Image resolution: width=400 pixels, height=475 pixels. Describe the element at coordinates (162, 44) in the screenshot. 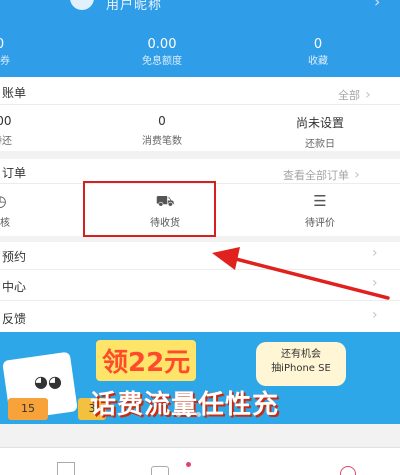

I see `stat-interest-free-value: 0.00` at that location.